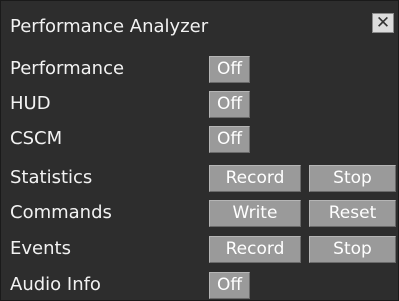 Image resolution: width=399 pixels, height=301 pixels. I want to click on row-commands: Commands Write Reset, so click(200, 213).